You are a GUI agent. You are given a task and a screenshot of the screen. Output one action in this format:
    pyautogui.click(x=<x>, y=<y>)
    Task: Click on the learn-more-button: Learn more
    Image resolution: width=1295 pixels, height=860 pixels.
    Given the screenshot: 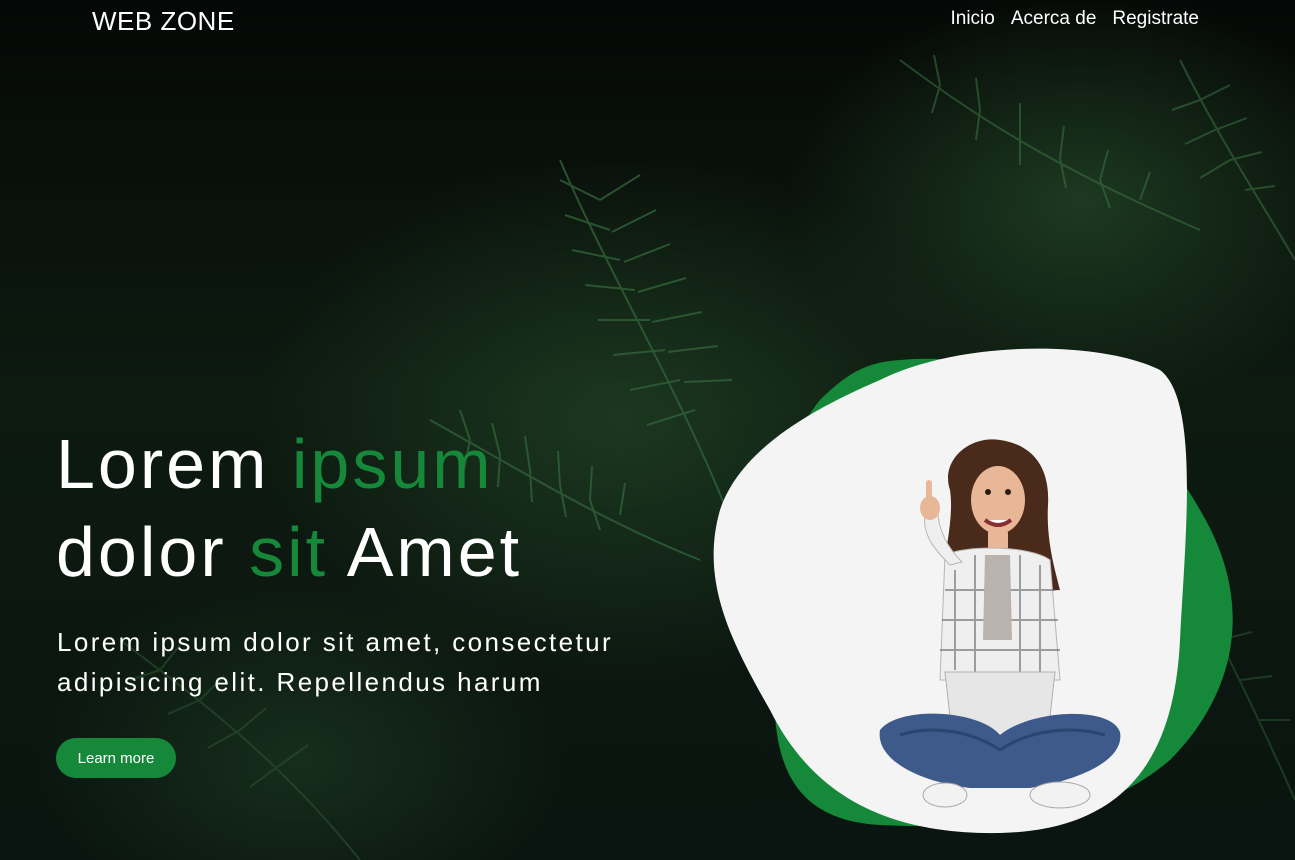 What is the action you would take?
    pyautogui.click(x=116, y=758)
    